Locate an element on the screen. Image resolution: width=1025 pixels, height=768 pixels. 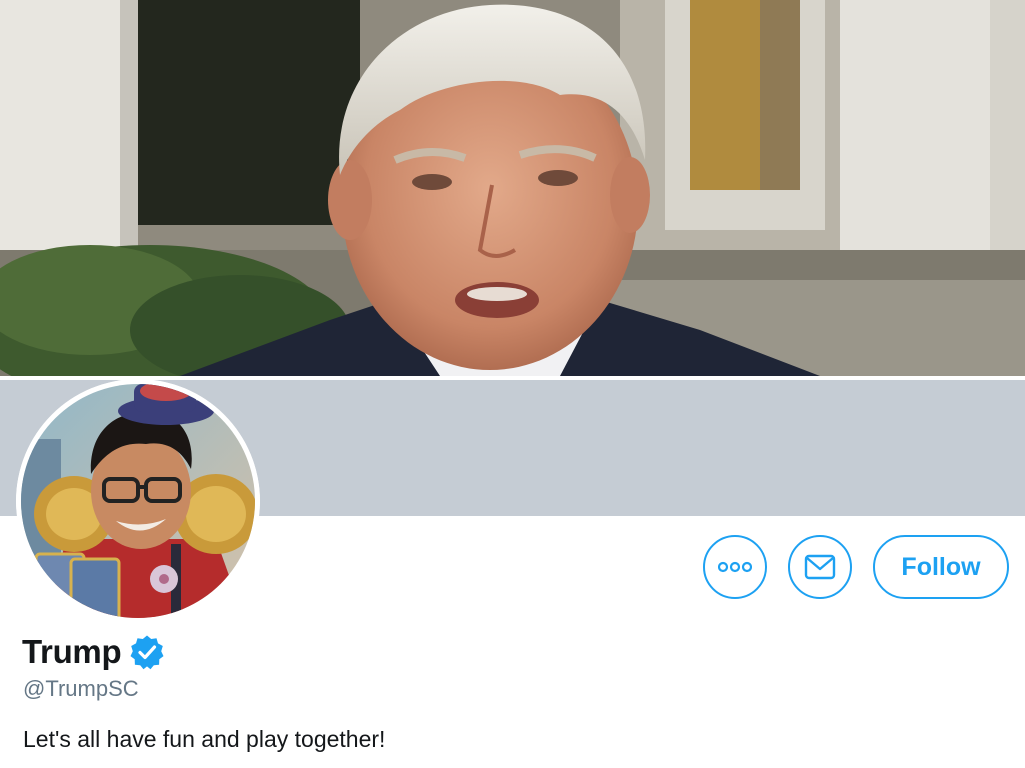
envelope-icon is located at coordinates (820, 567).